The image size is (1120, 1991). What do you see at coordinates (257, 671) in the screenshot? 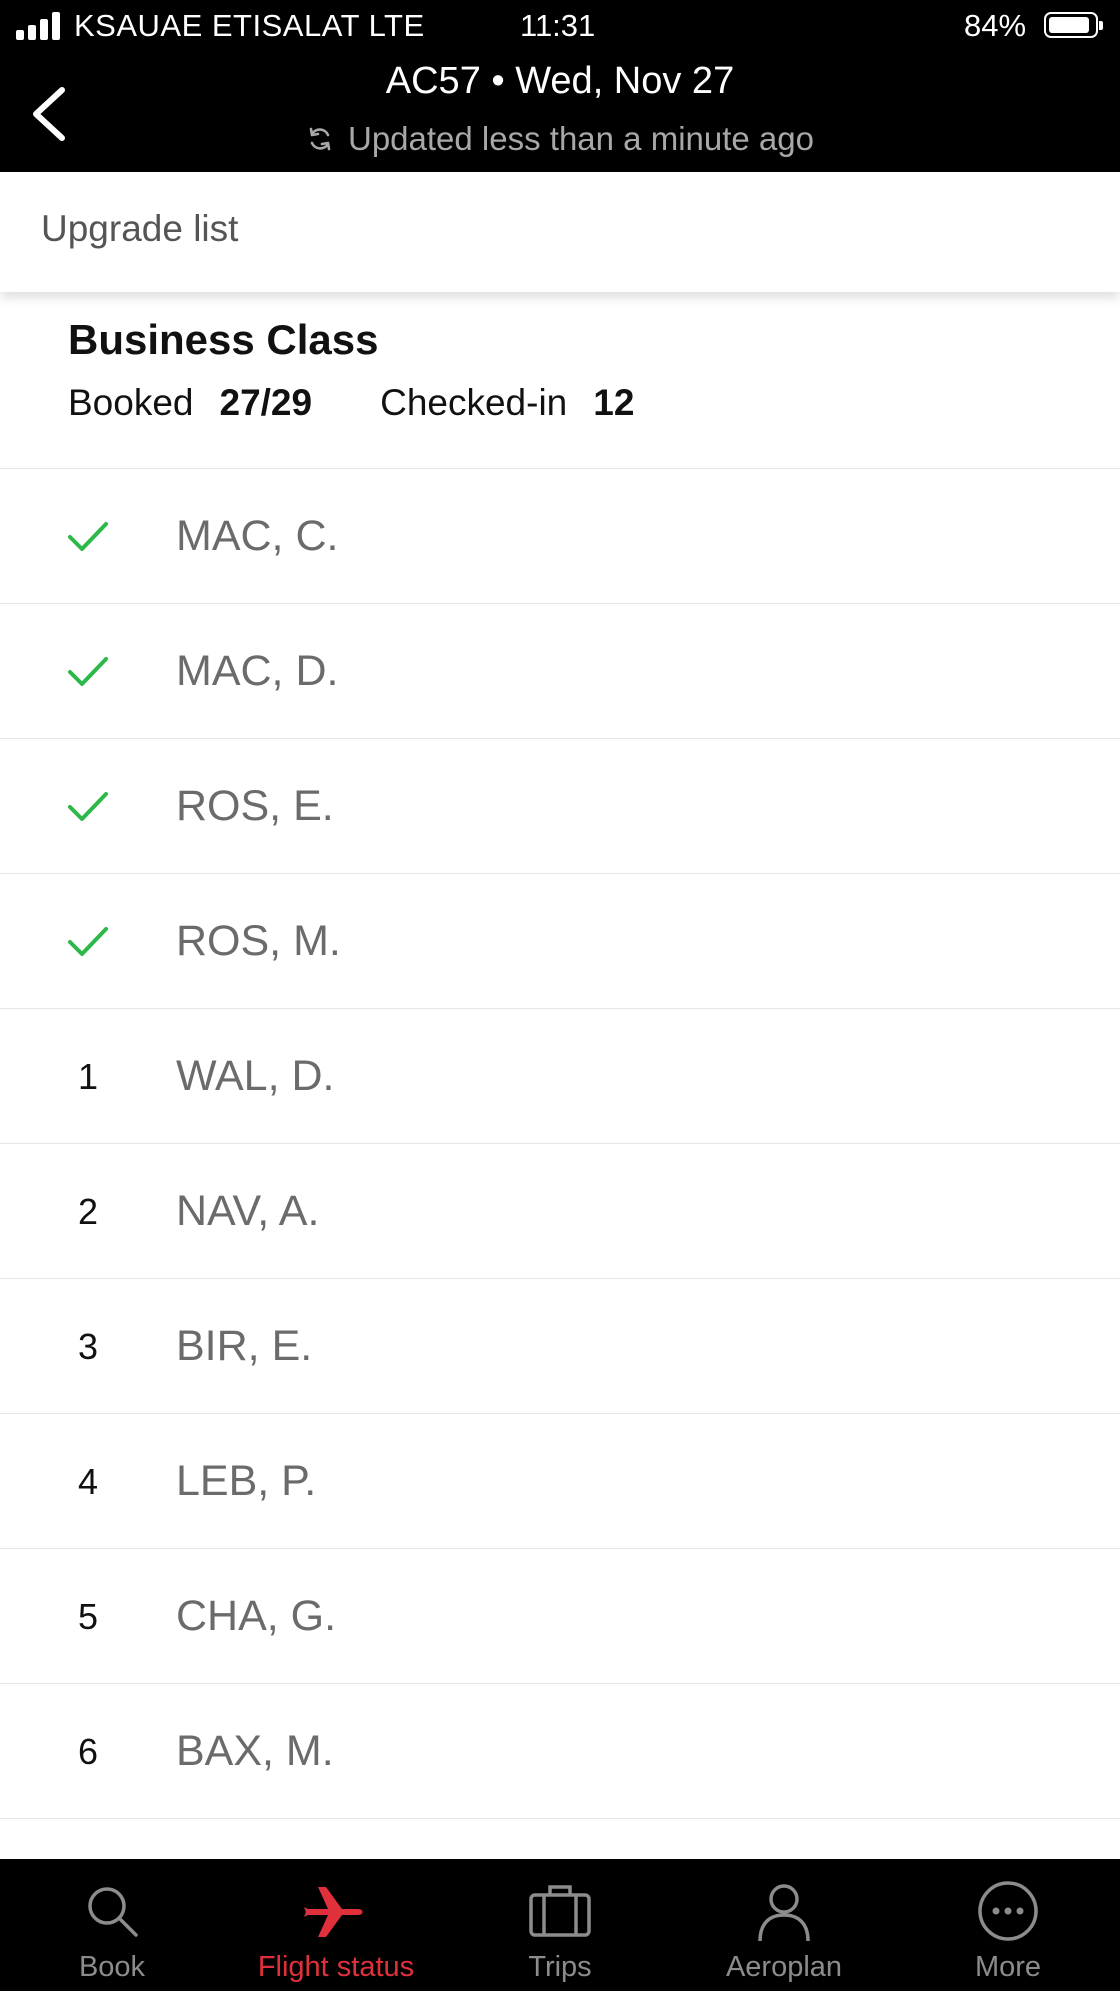
I see `passenger-name: MAC, D.` at bounding box center [257, 671].